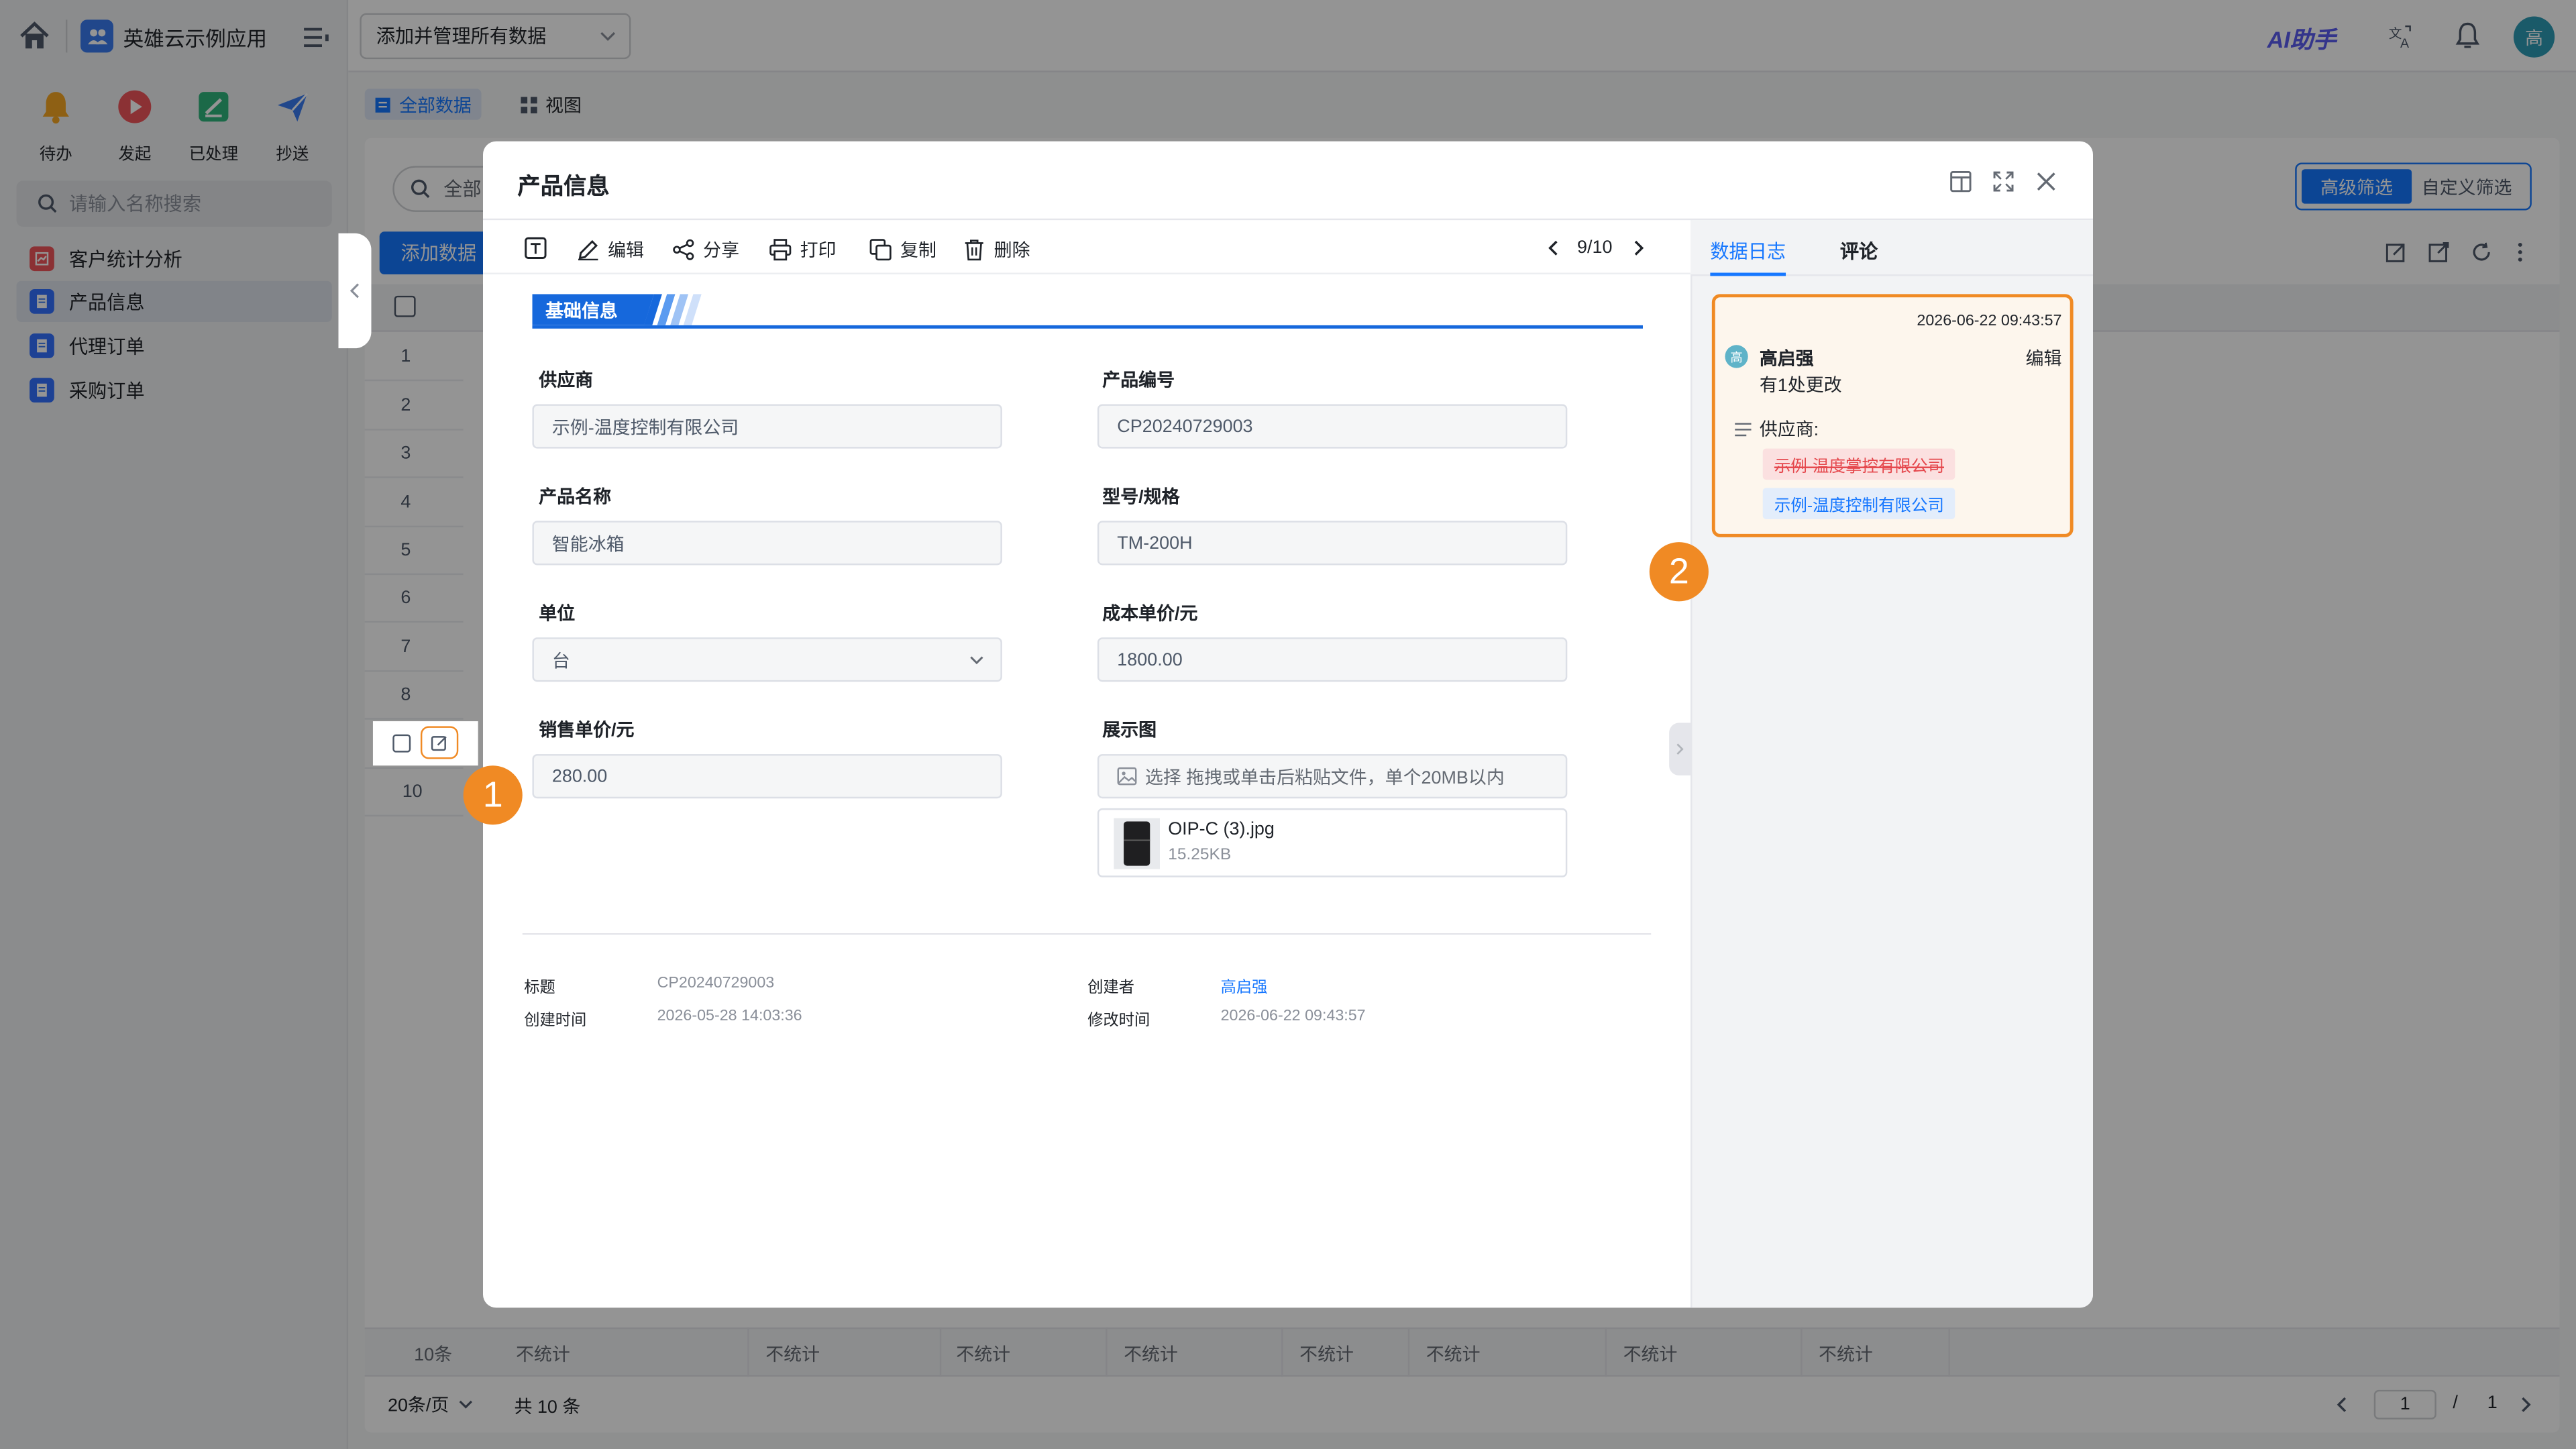  Describe the element at coordinates (818, 251) in the screenshot. I see `print-label: 打印` at that location.